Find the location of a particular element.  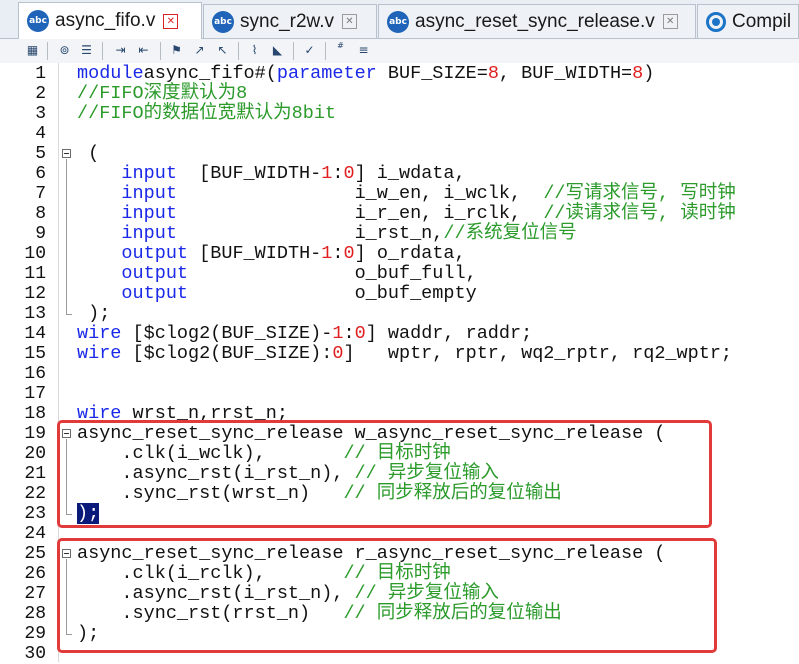

code-token: //FIFO深度默认为8 is located at coordinates (162, 93).